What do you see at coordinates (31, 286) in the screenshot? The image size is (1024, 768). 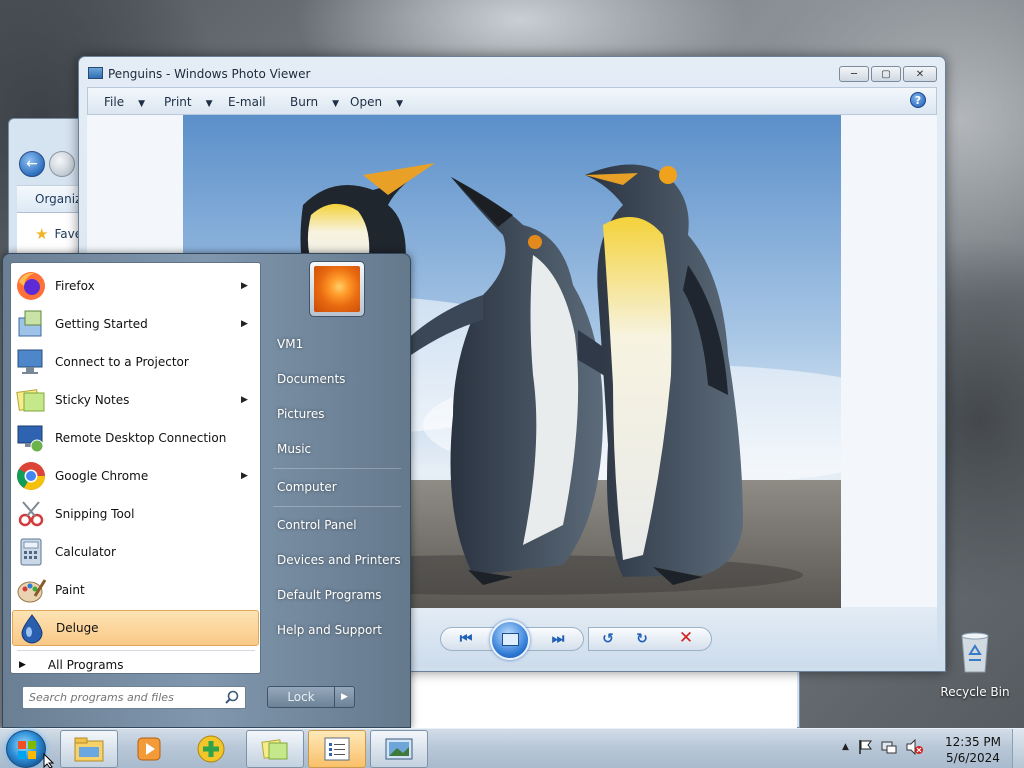 I see `firefox-icon` at bounding box center [31, 286].